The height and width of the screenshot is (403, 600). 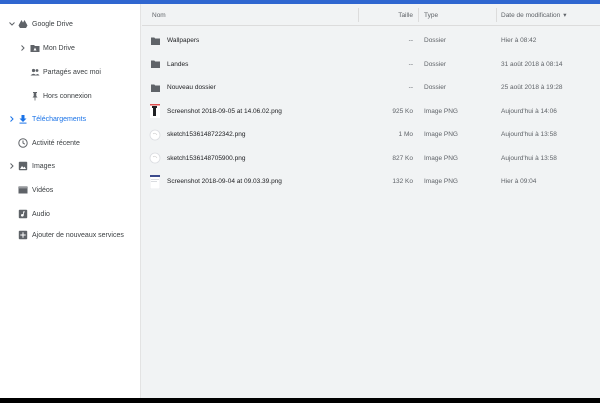 What do you see at coordinates (529, 111) in the screenshot?
I see `file-modified: Aujourd'hui à 14:06` at bounding box center [529, 111].